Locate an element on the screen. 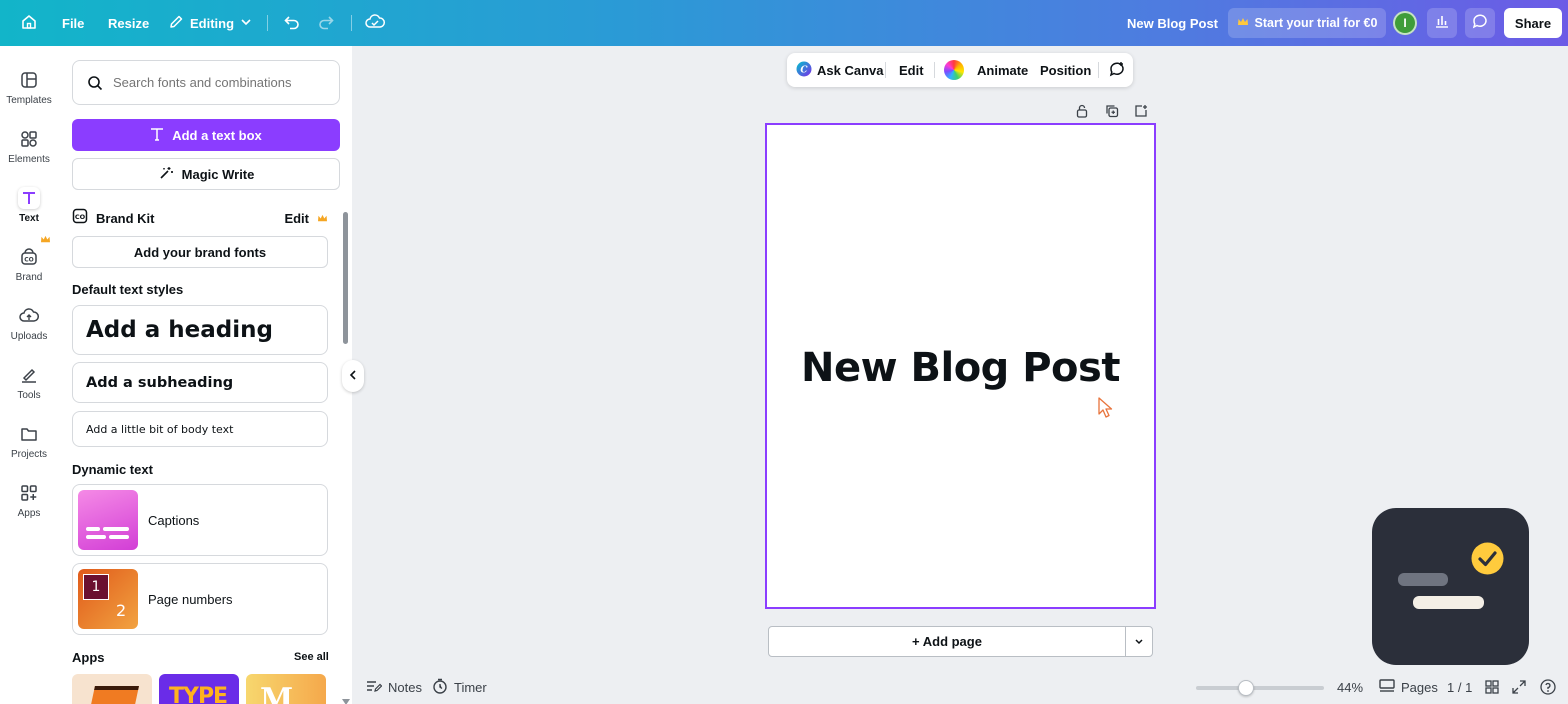  see-all-link: See all is located at coordinates (311, 657).